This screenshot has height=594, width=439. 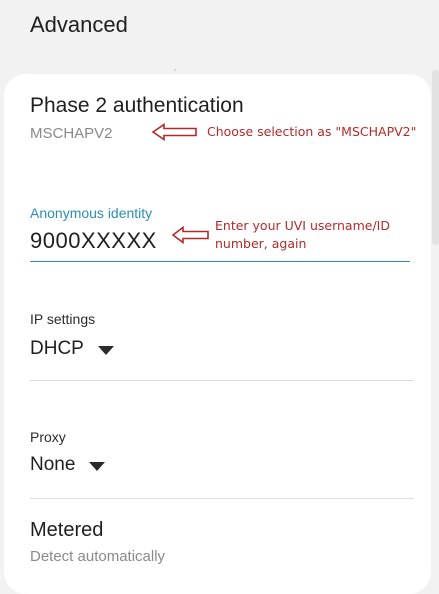 I want to click on ip-settings-value: DHCP, so click(x=57, y=348).